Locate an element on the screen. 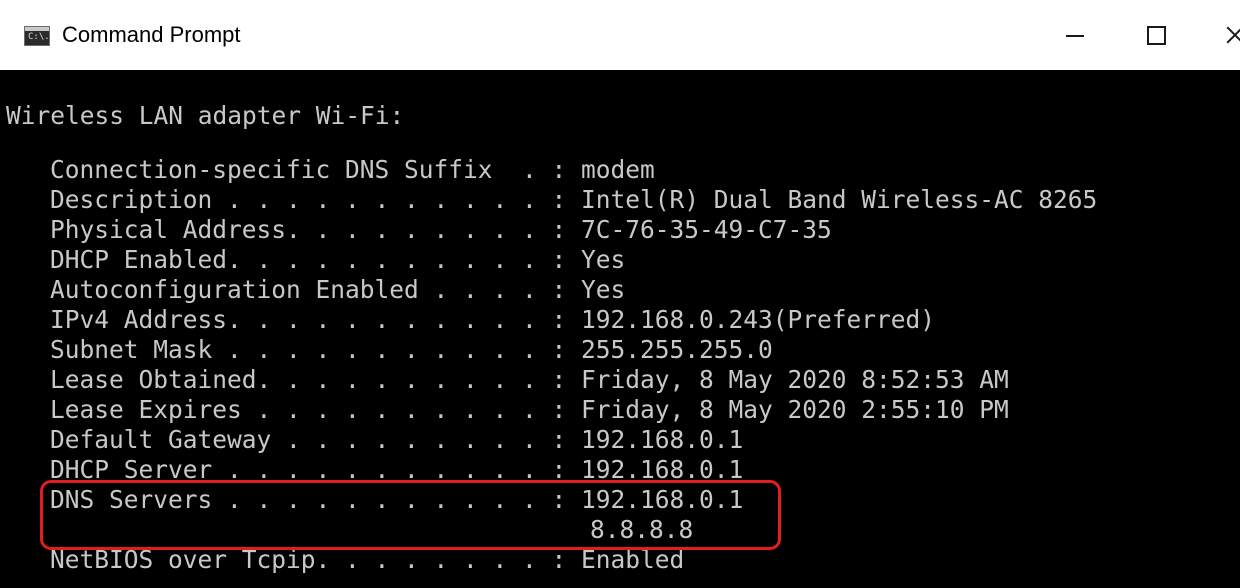 The width and height of the screenshot is (1240, 588). window-title: Command Prompt is located at coordinates (151, 34).